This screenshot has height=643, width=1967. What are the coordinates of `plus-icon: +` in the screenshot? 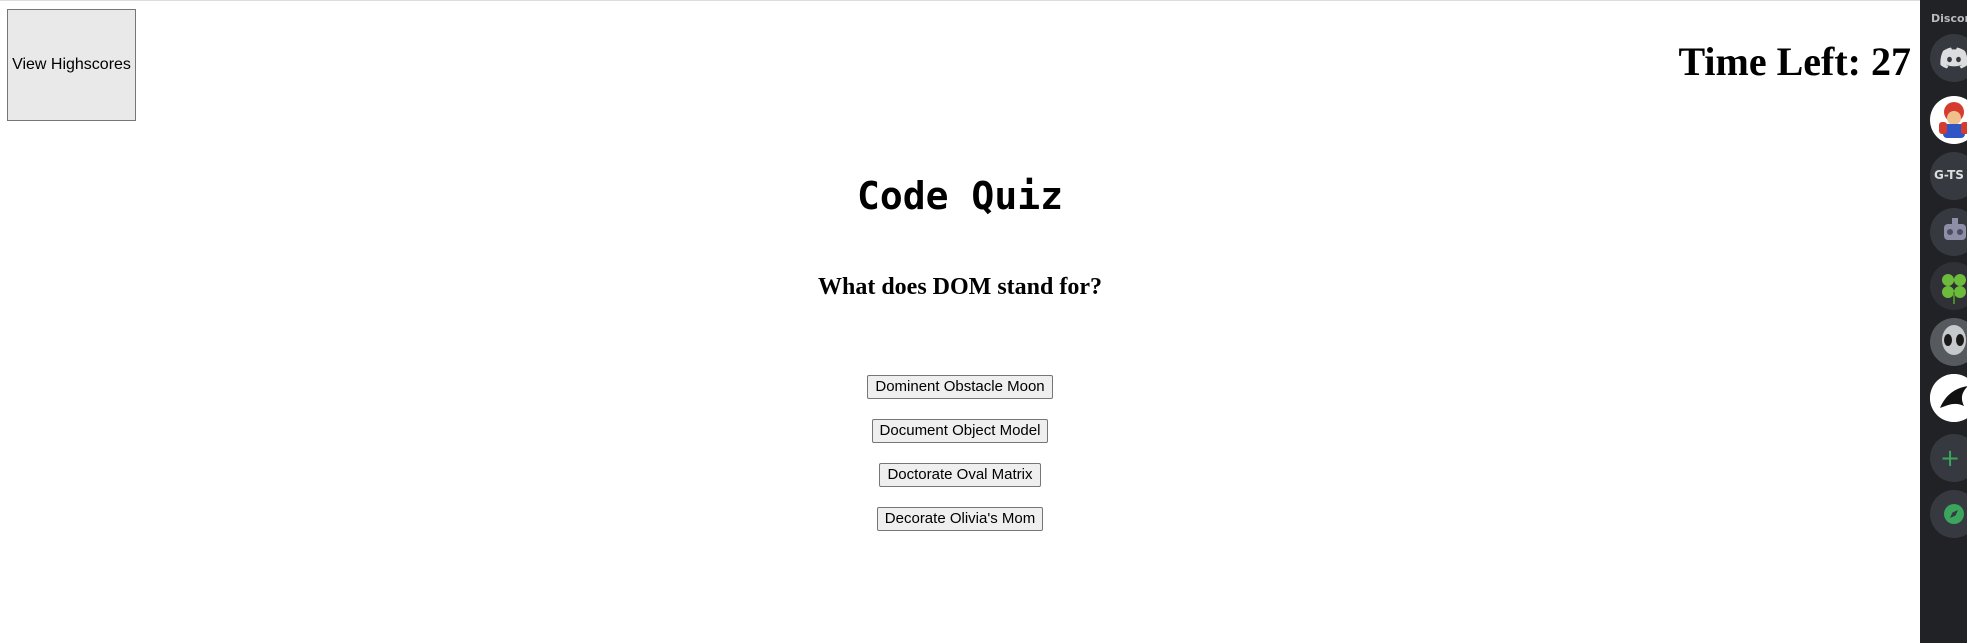 It's located at (1950, 458).